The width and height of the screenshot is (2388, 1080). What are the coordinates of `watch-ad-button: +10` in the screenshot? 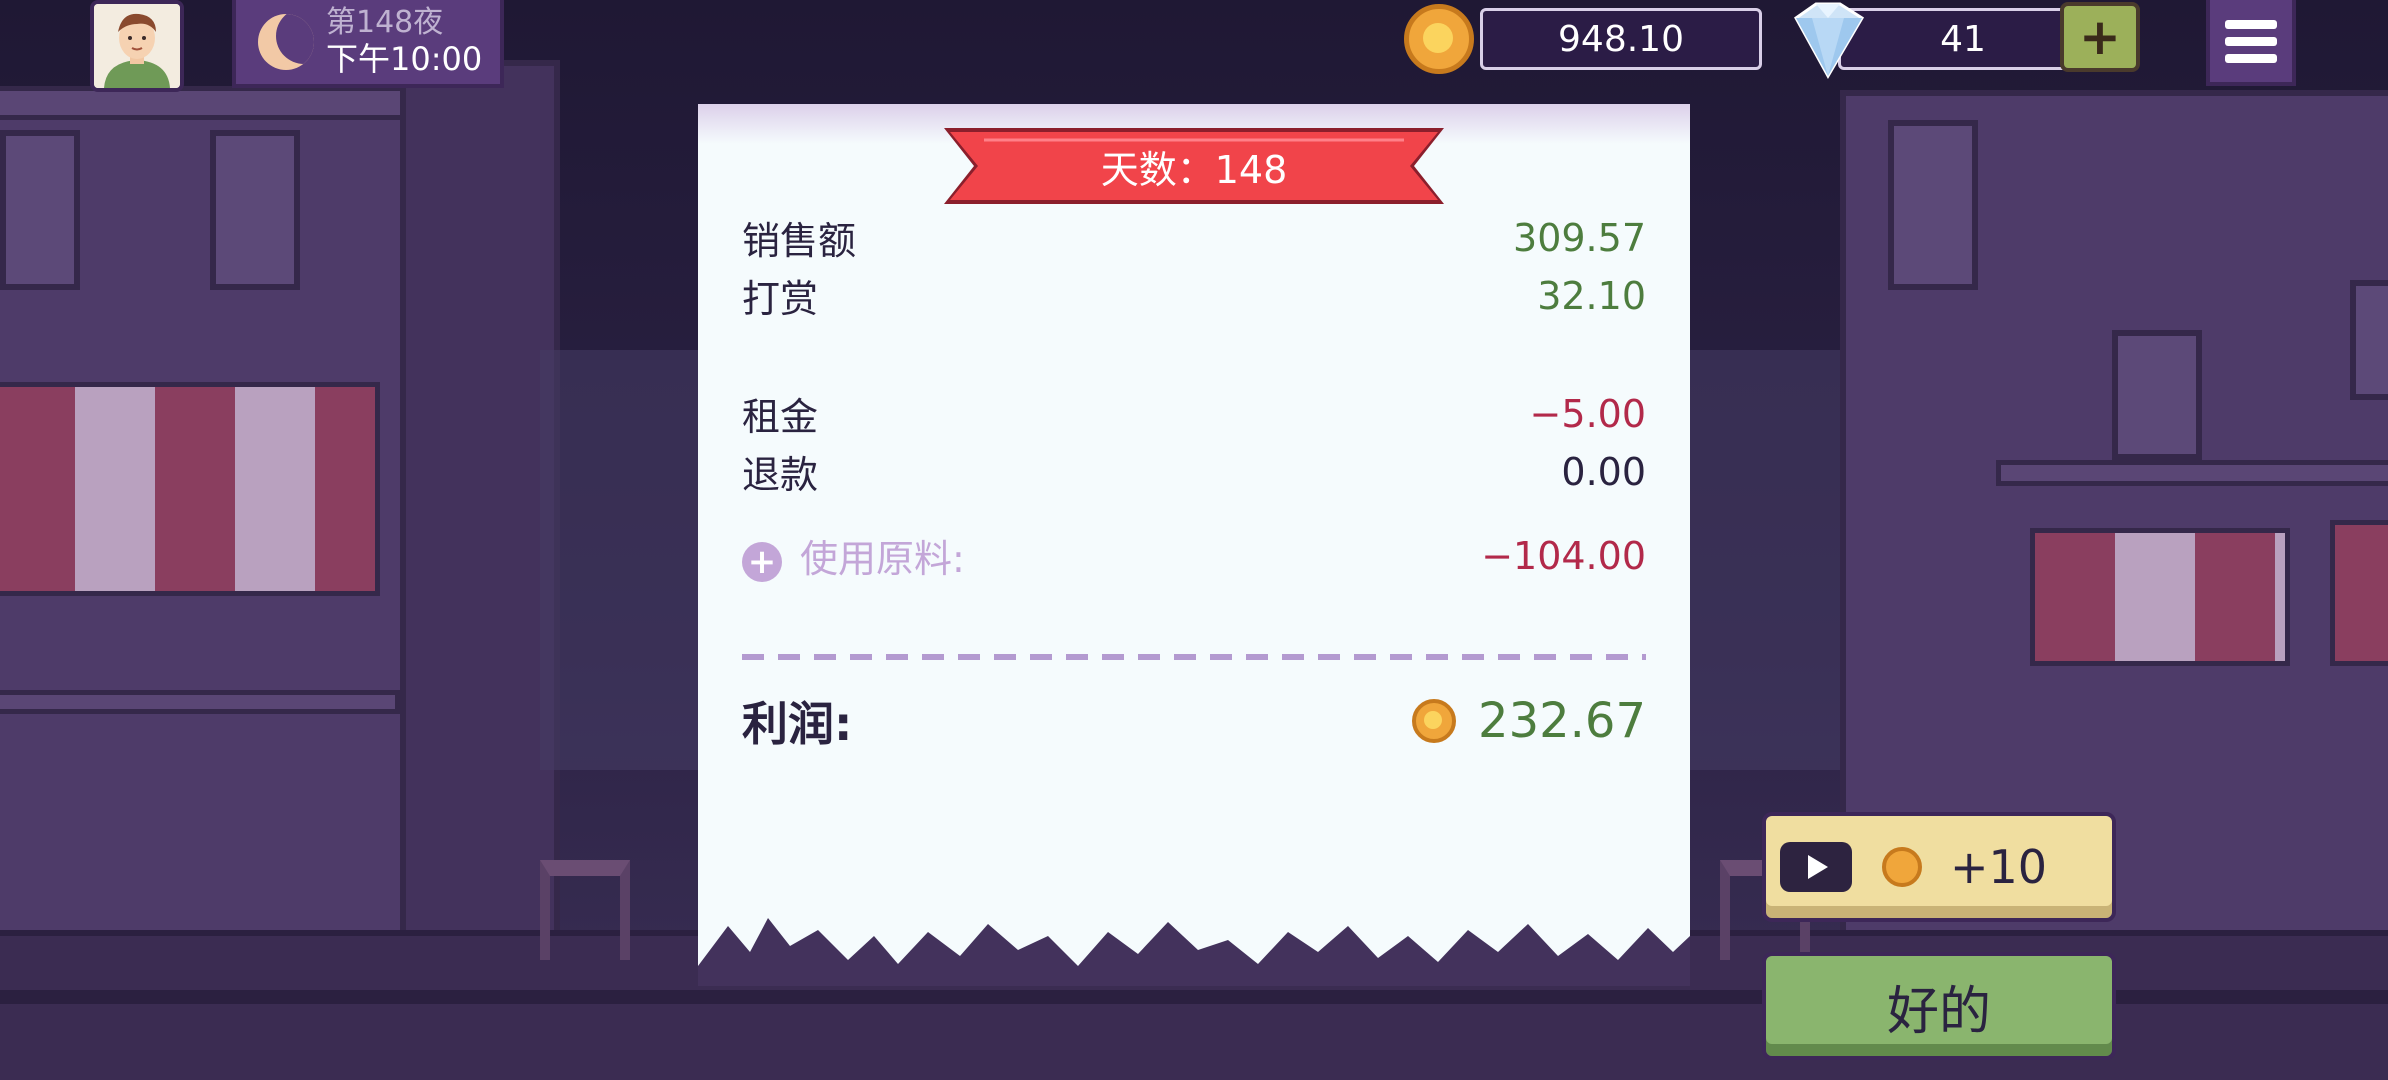 It's located at (1939, 867).